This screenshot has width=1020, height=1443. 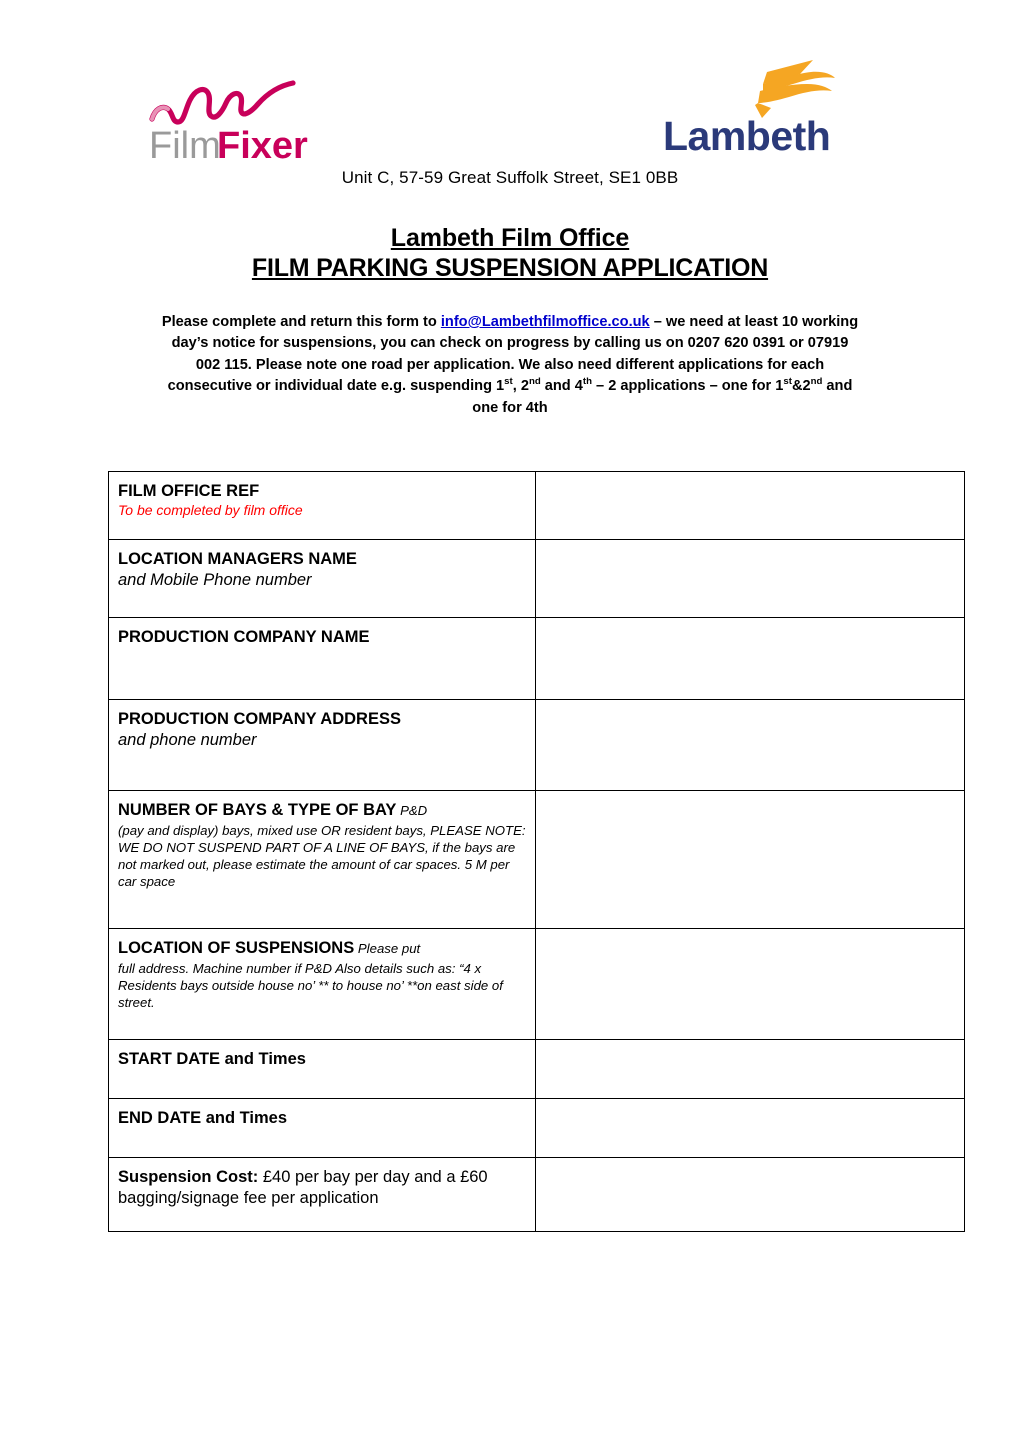 I want to click on label-text: PRODUCTION COMPANY ADDRESS, so click(x=259, y=719).